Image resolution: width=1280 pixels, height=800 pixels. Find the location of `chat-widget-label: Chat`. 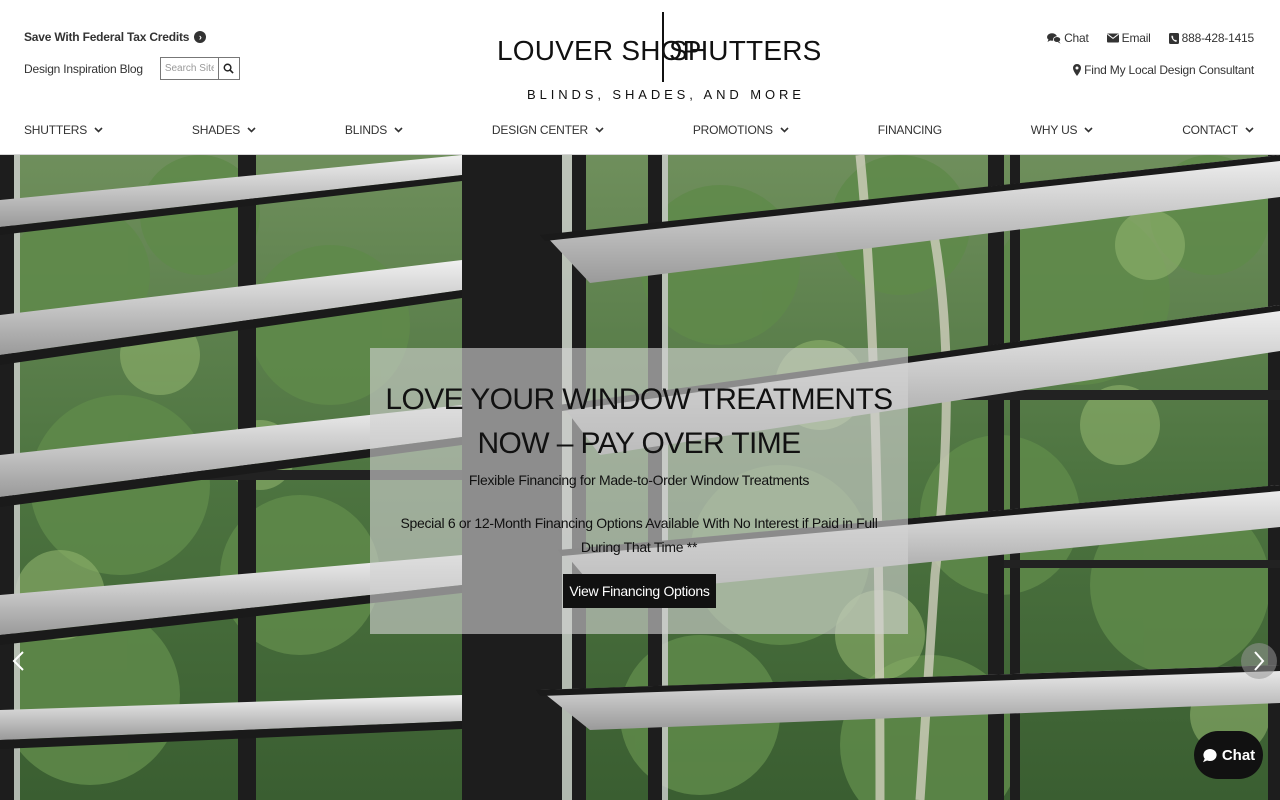

chat-widget-label: Chat is located at coordinates (1238, 755).